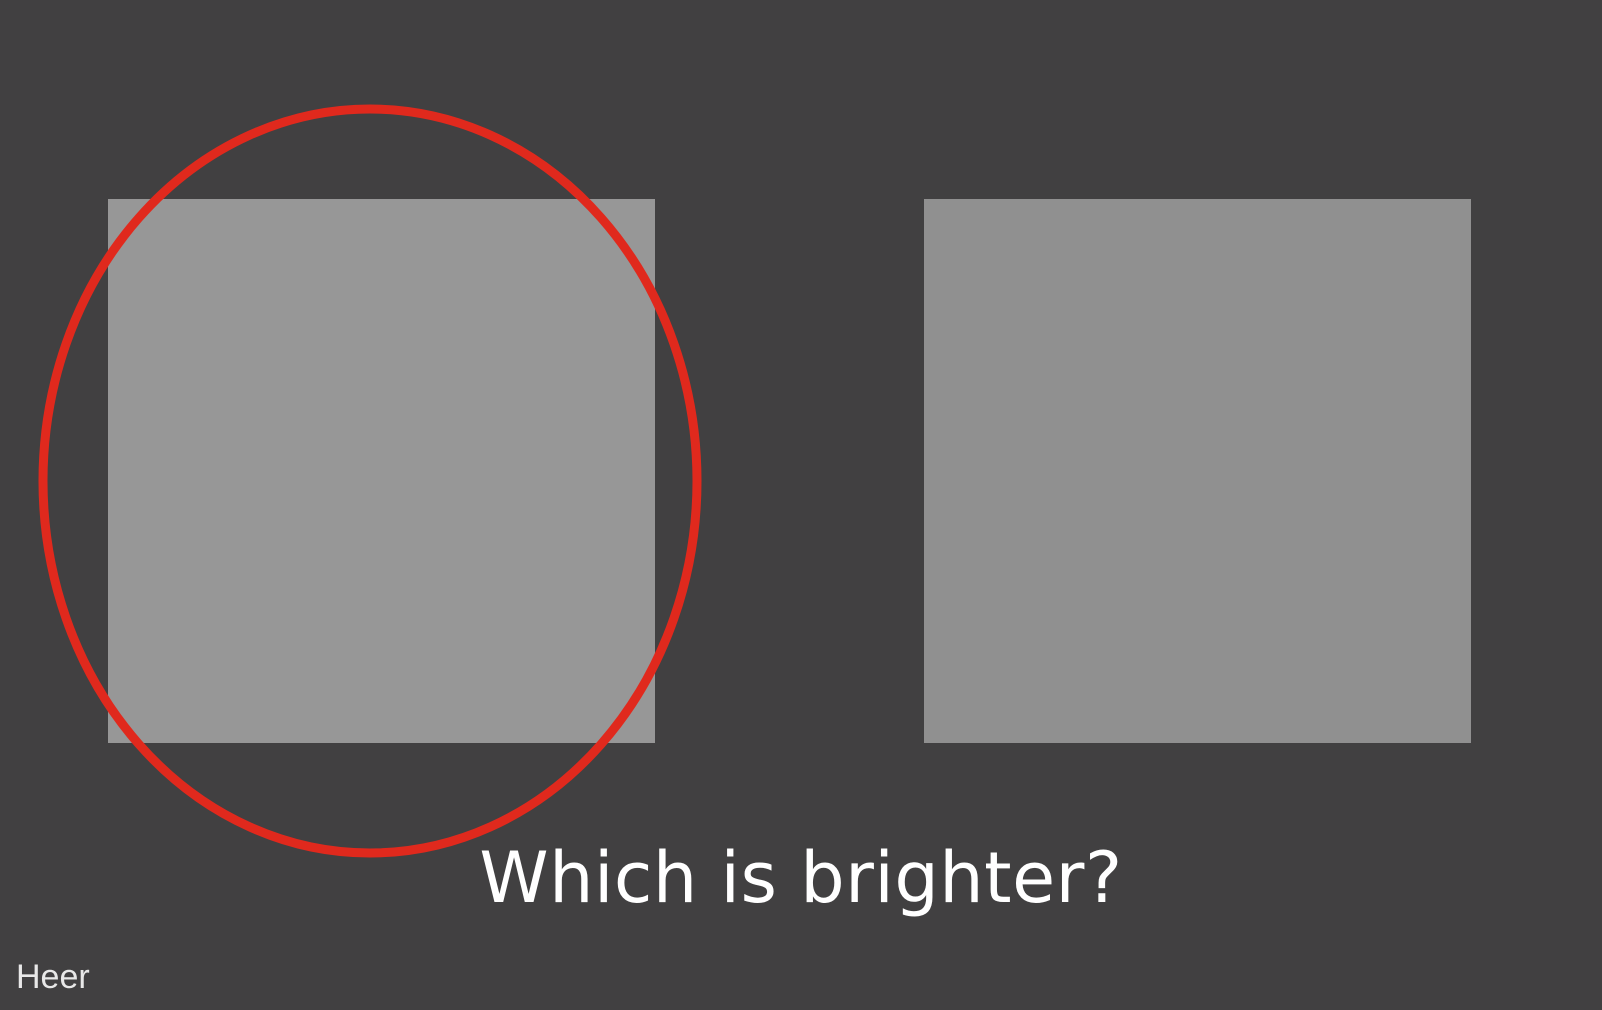  Describe the element at coordinates (801, 878) in the screenshot. I see `question-text: Which is brighter?` at that location.